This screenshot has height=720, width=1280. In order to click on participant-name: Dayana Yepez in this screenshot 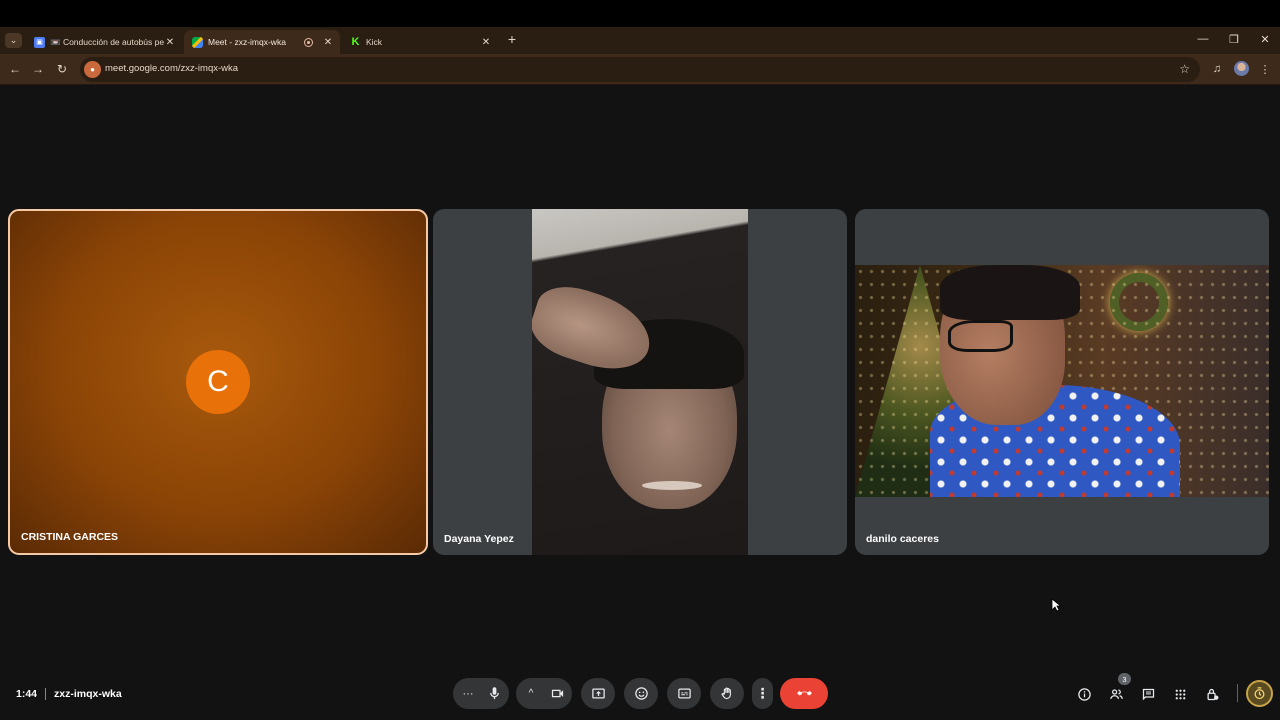, I will do `click(479, 539)`.